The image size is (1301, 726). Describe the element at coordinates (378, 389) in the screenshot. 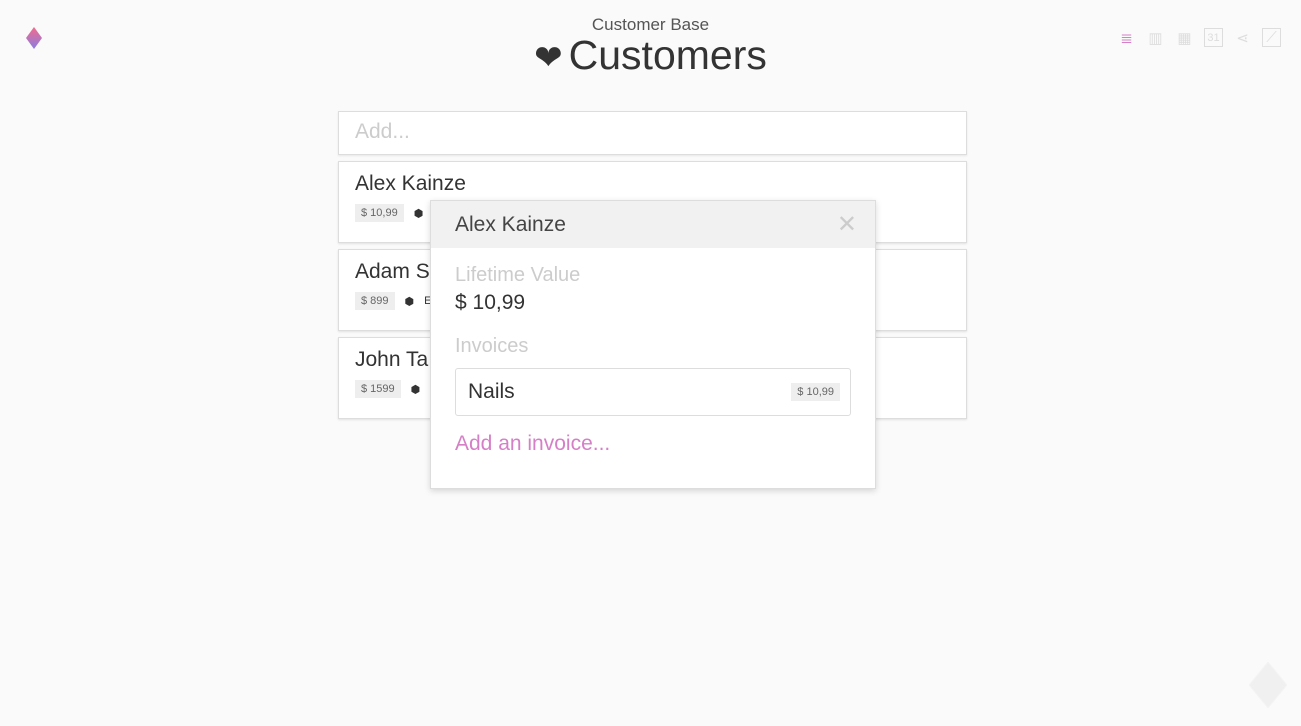

I see `value-badge: $ 1599` at that location.